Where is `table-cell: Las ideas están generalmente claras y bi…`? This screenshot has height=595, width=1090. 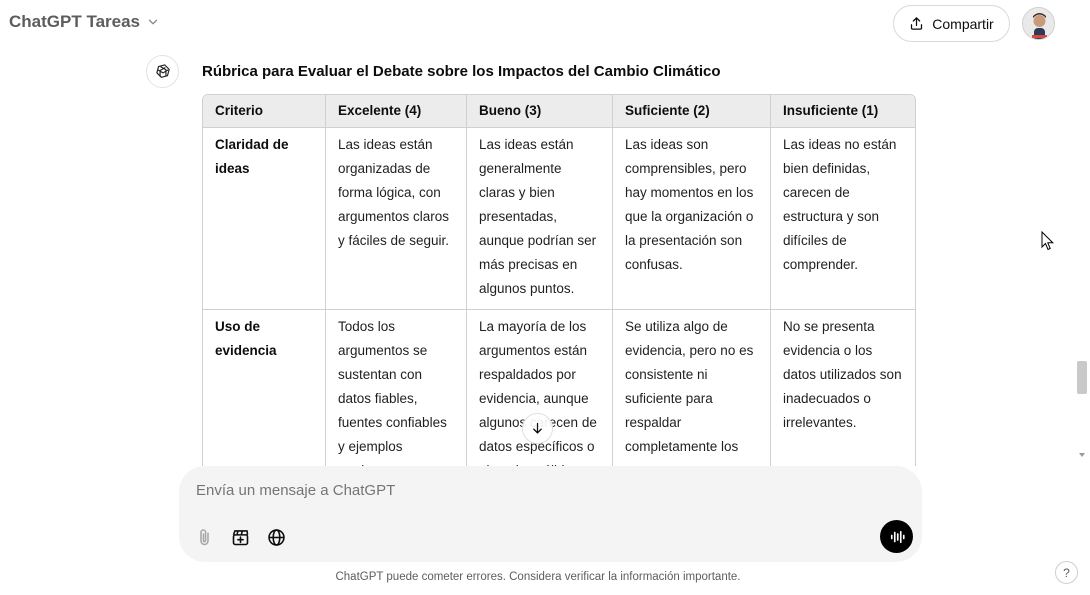
table-cell: Las ideas están generalmente claras y bi… is located at coordinates (540, 219).